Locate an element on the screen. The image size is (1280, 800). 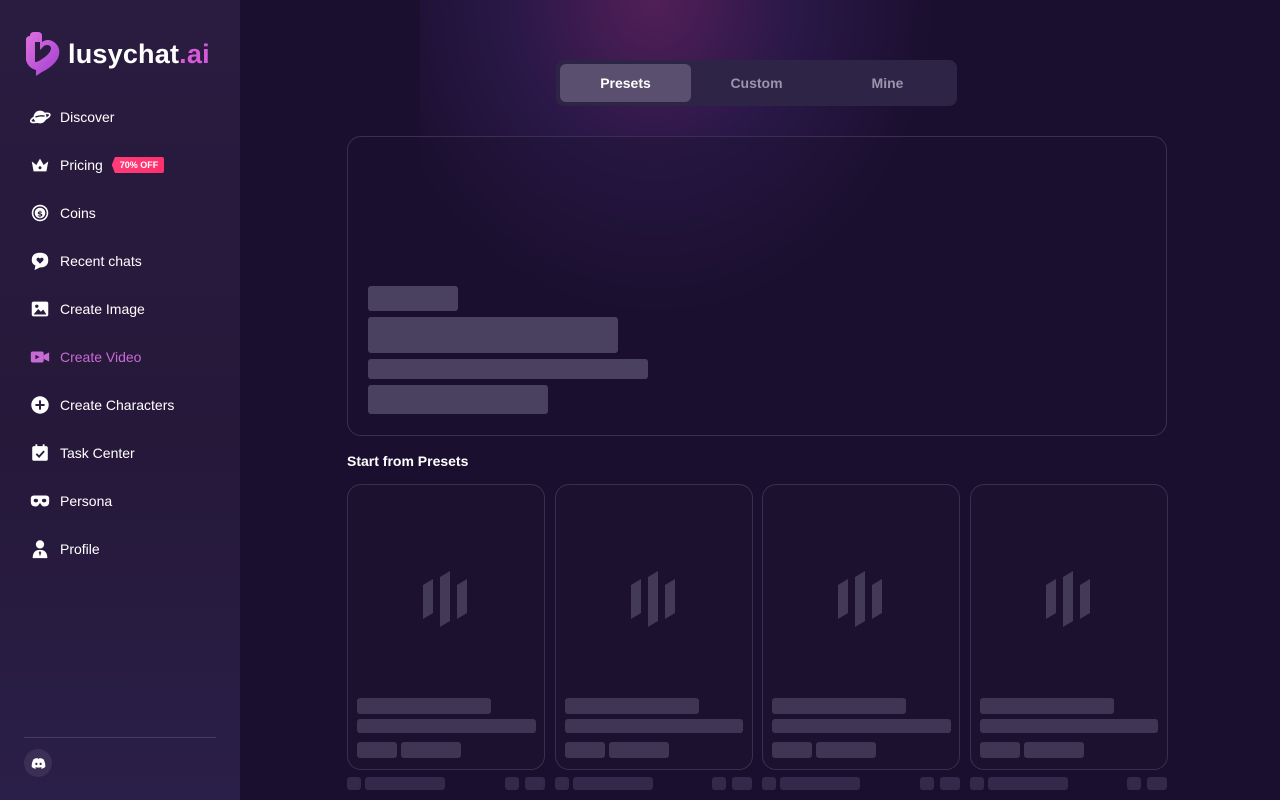
tab-custom: Custom is located at coordinates (756, 83).